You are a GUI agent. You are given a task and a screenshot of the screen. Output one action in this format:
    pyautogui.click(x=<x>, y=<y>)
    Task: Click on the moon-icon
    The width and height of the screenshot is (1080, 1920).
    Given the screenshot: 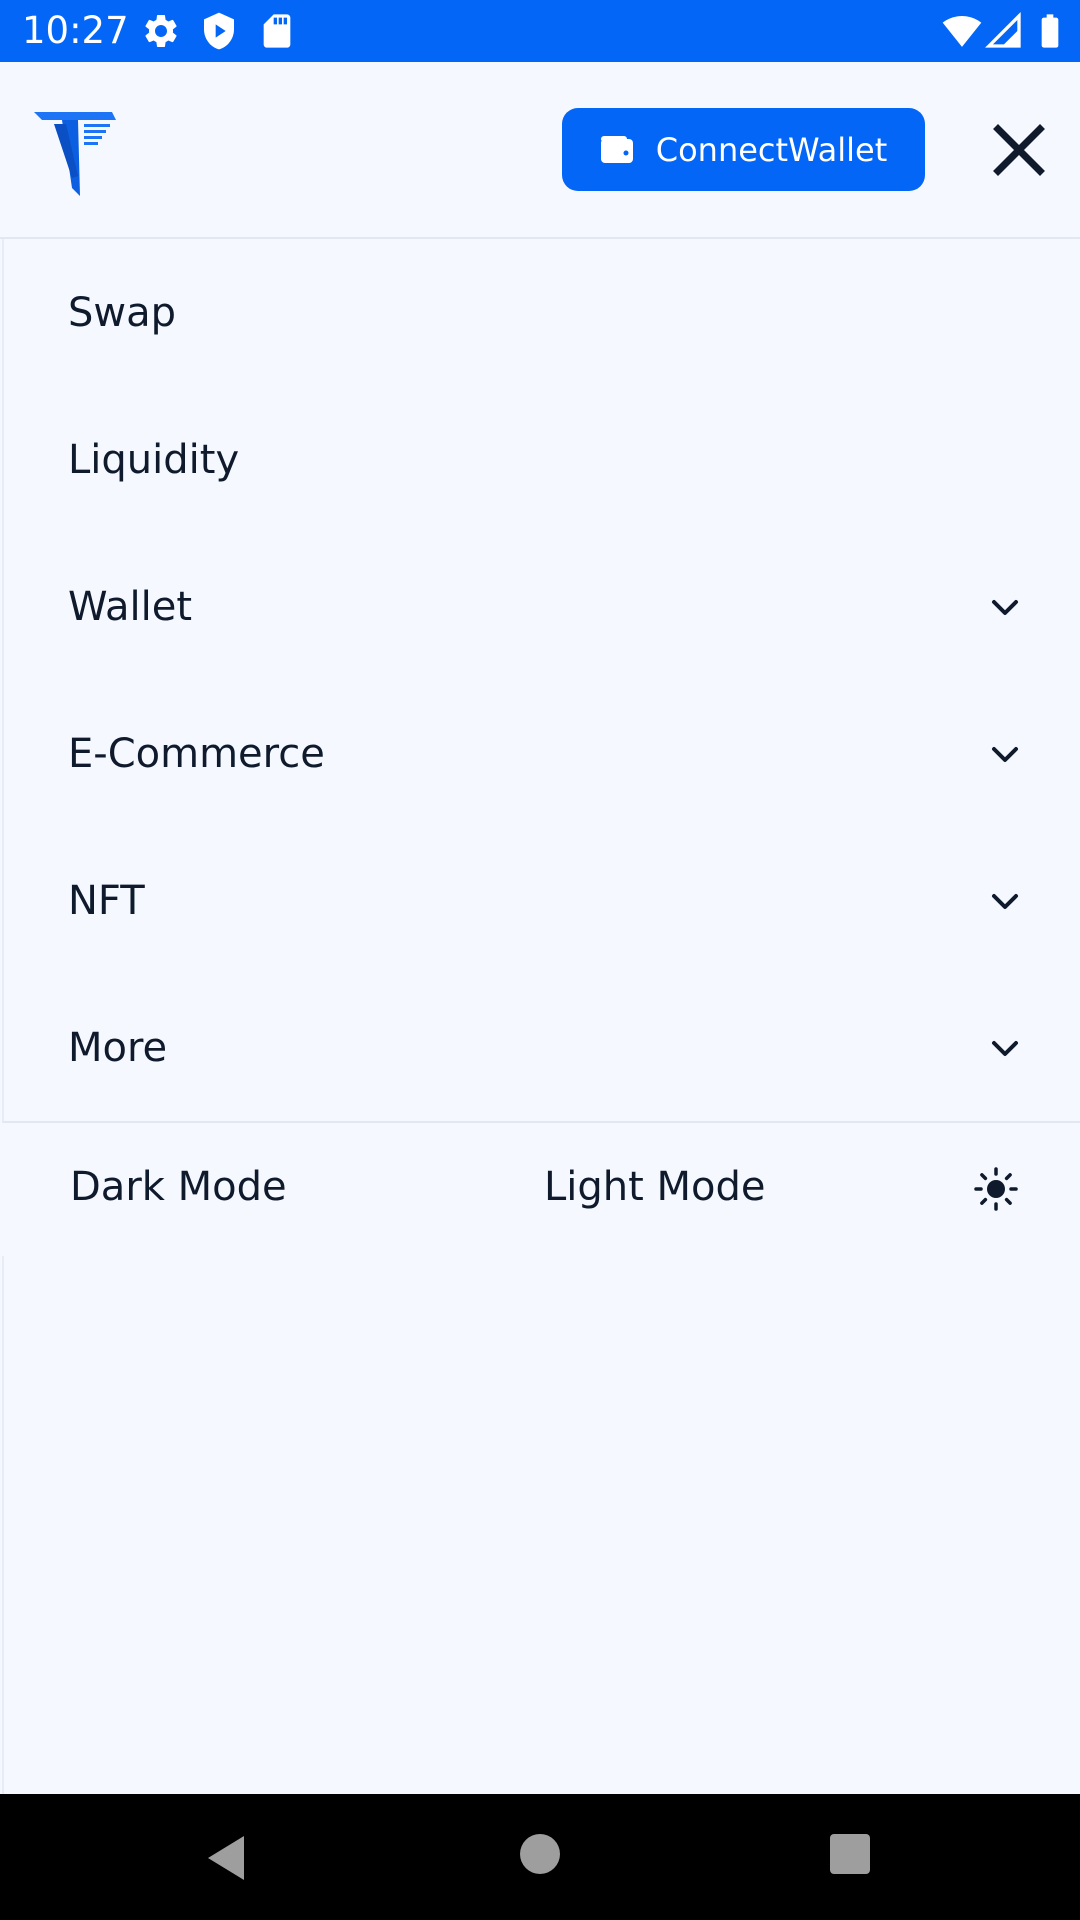 What is the action you would take?
    pyautogui.click(x=528, y=1189)
    